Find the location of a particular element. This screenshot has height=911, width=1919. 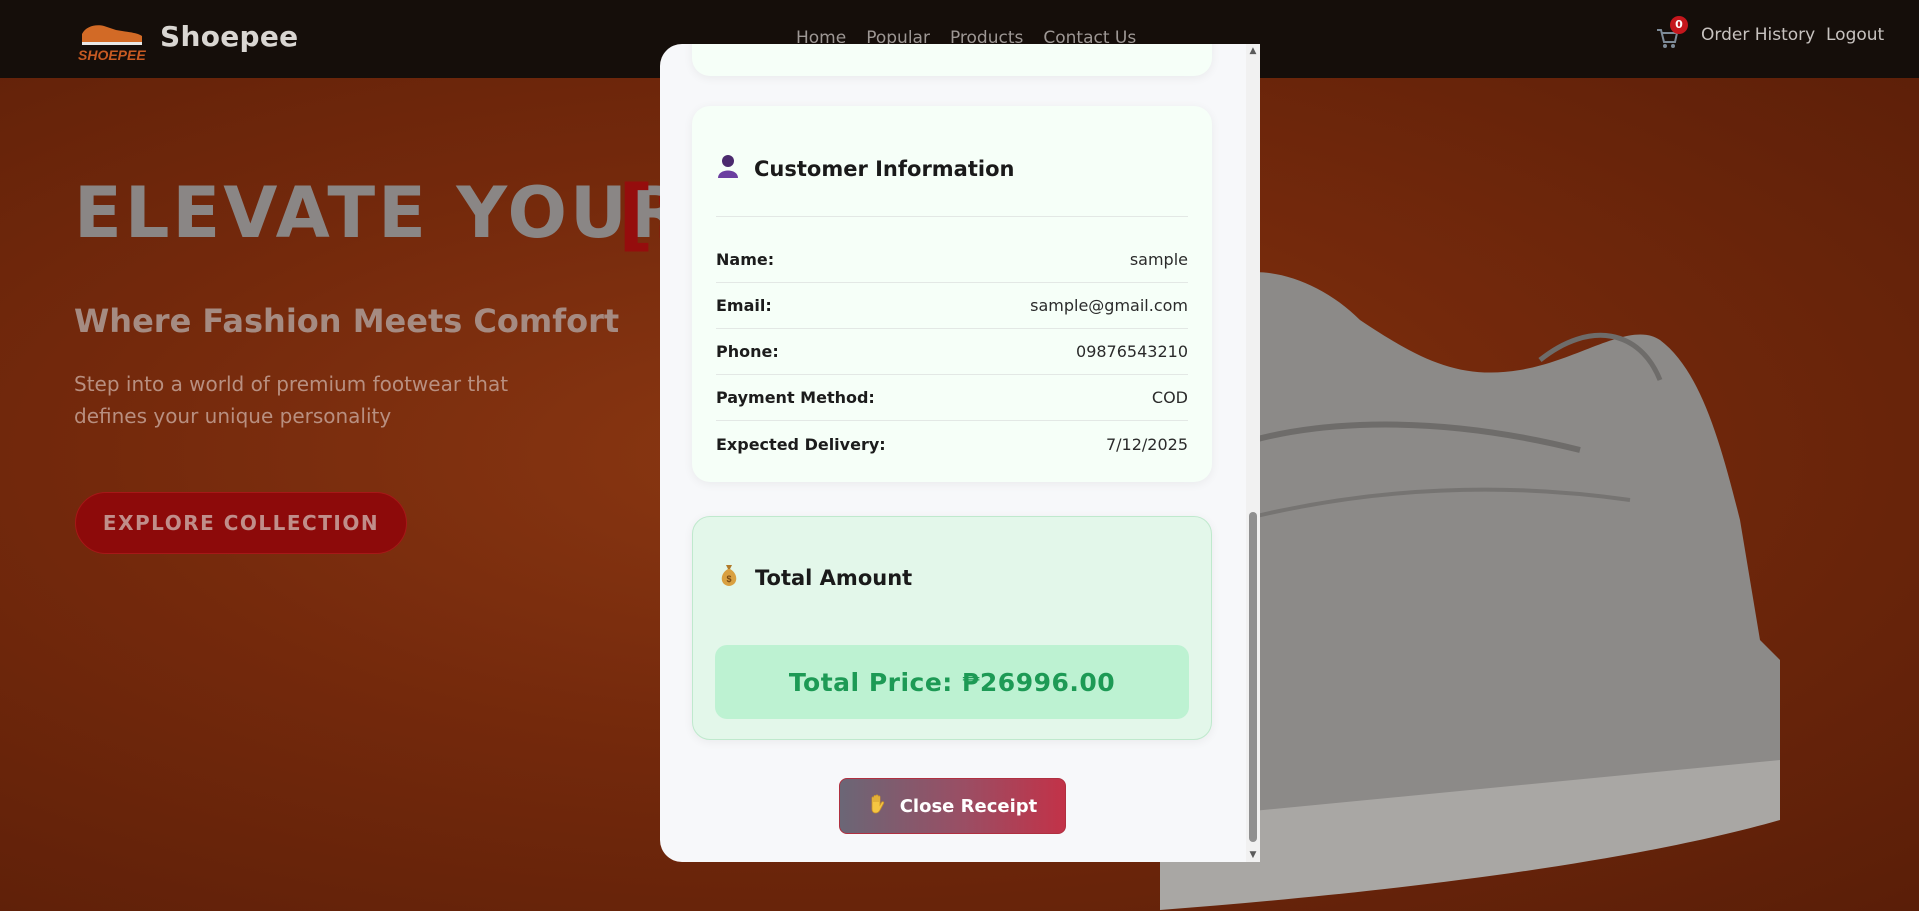

info-value: 7/12/2025 is located at coordinates (1146, 444).